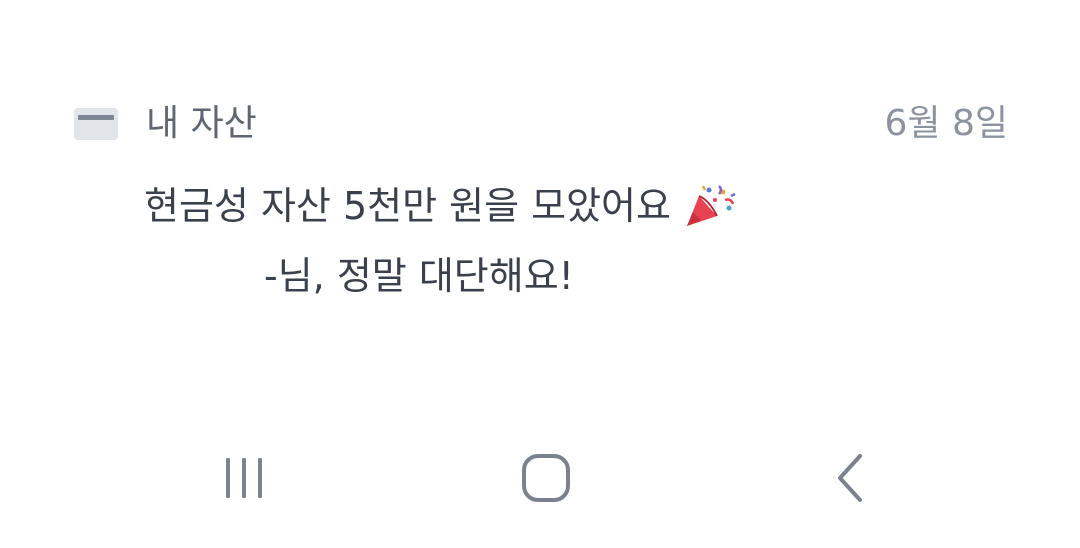 This screenshot has width=1080, height=548. Describe the element at coordinates (201, 123) in the screenshot. I see `app-name: 내 자산` at that location.